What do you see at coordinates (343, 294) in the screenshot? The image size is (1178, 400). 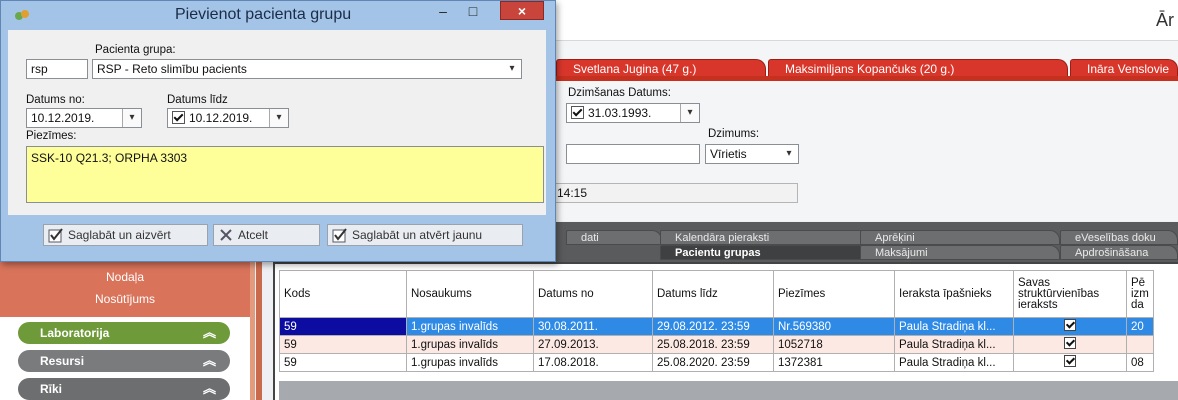 I see `col-kods: Kods` at bounding box center [343, 294].